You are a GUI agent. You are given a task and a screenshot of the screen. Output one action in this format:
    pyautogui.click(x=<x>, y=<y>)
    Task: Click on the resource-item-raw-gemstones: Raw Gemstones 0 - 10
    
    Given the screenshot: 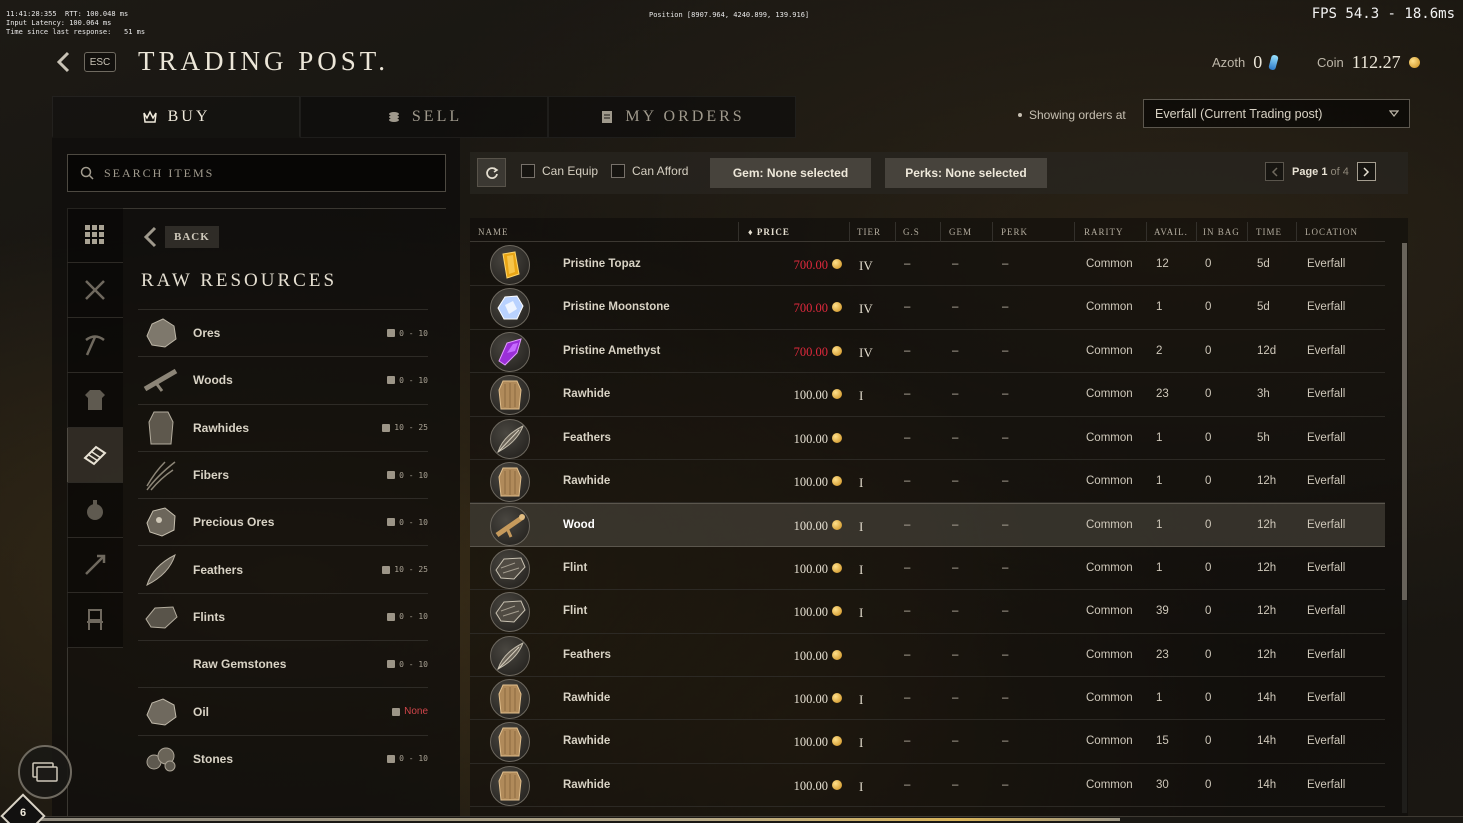 What is the action you would take?
    pyautogui.click(x=283, y=663)
    